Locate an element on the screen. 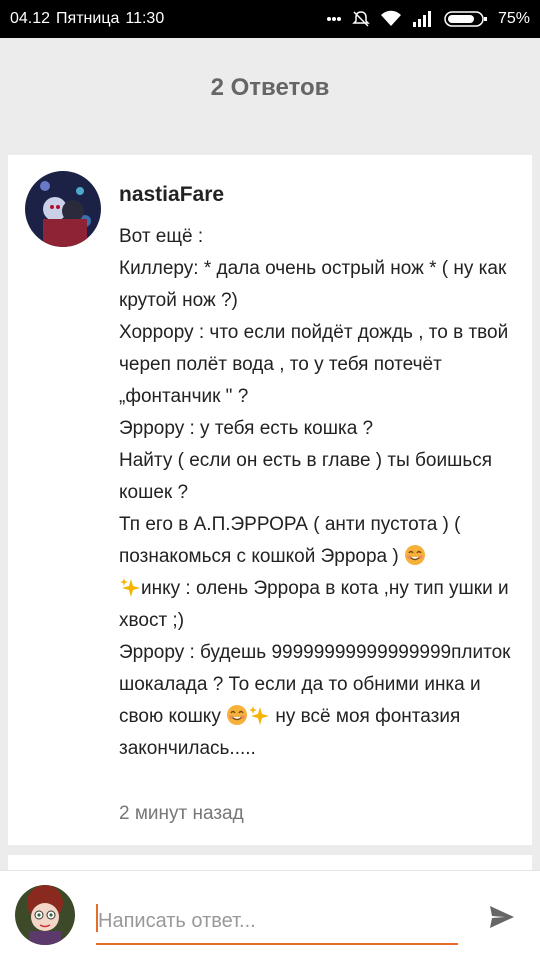  battery-percent: 75% is located at coordinates (513, 18).